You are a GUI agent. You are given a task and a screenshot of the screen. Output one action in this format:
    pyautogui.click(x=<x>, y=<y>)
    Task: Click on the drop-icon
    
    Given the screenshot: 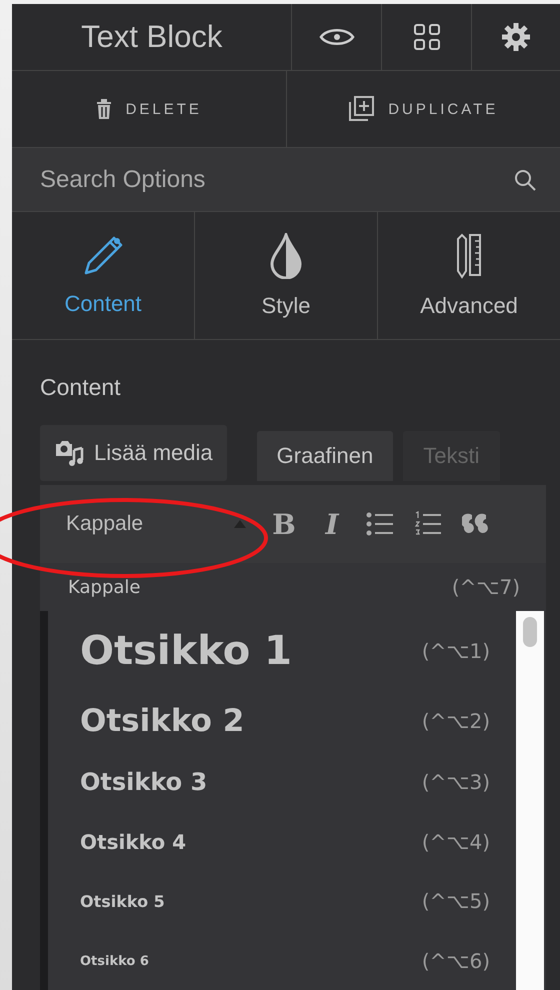 What is the action you would take?
    pyautogui.click(x=286, y=255)
    